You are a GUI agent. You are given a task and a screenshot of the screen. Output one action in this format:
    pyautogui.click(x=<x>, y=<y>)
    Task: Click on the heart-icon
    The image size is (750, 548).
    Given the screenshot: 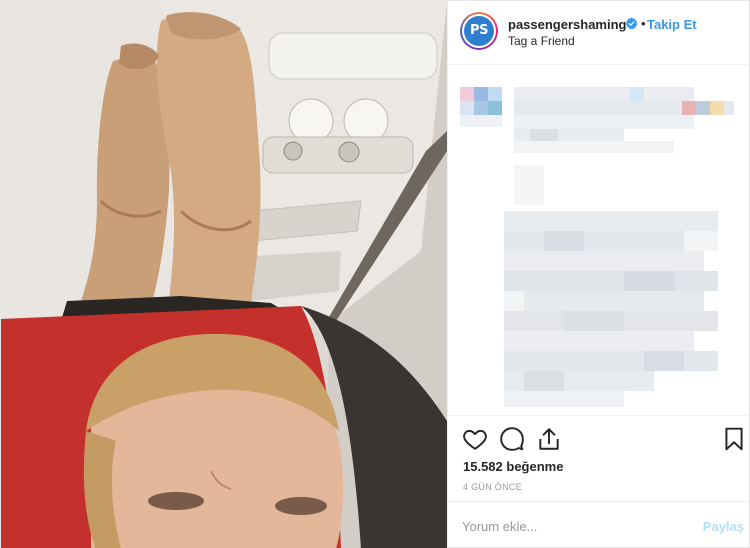 What is the action you would take?
    pyautogui.click(x=475, y=439)
    